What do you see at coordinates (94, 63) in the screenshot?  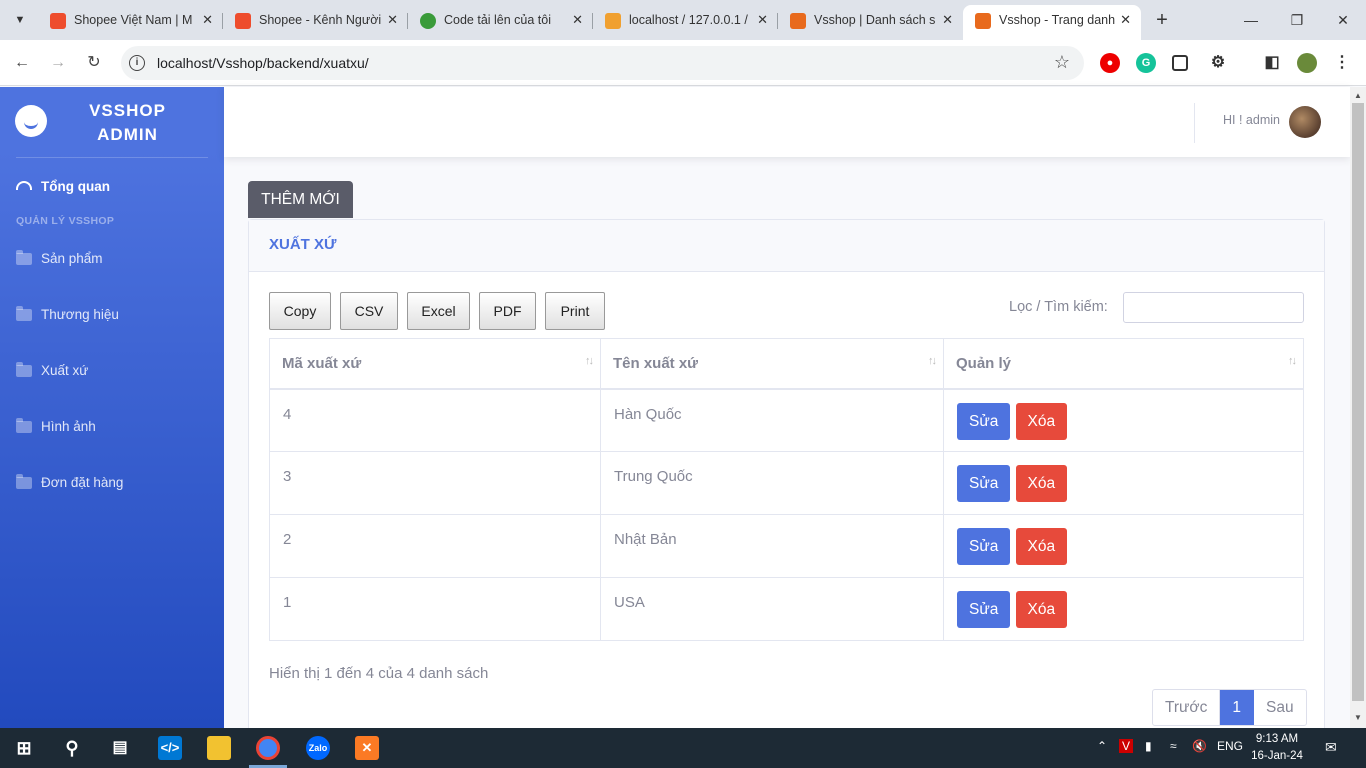 I see `reload-icon: ↻` at bounding box center [94, 63].